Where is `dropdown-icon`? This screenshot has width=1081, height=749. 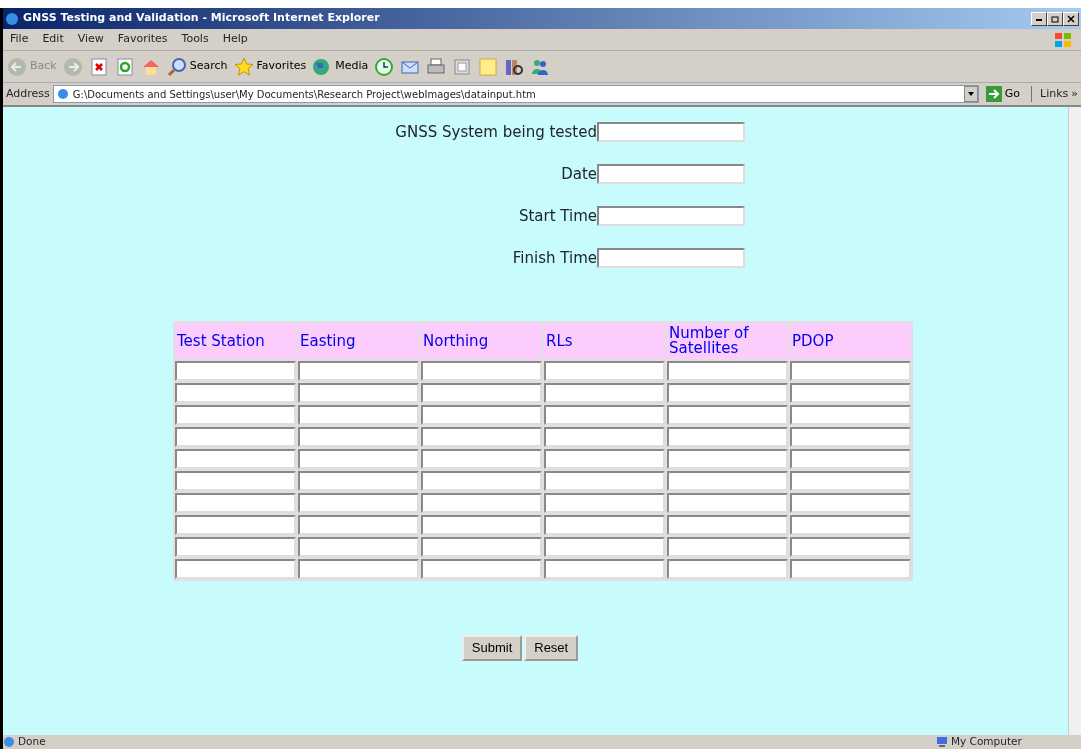
dropdown-icon is located at coordinates (970, 94).